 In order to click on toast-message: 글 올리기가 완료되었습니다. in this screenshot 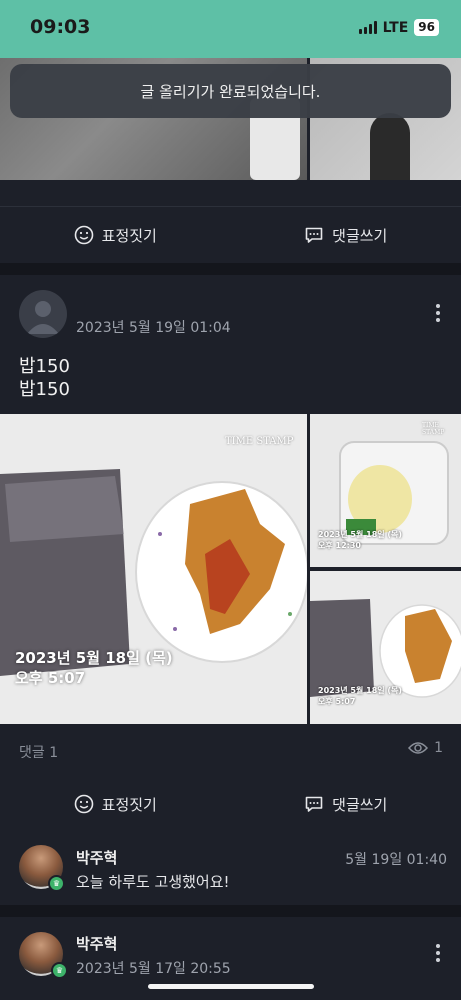, I will do `click(230, 91)`.